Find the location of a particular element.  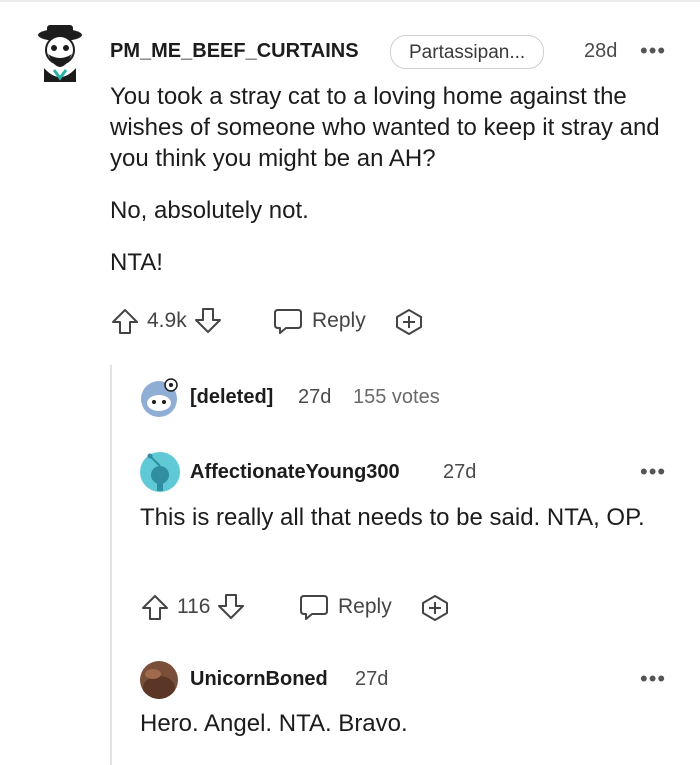

comment-username: AffectionateYoung300 is located at coordinates (295, 472).